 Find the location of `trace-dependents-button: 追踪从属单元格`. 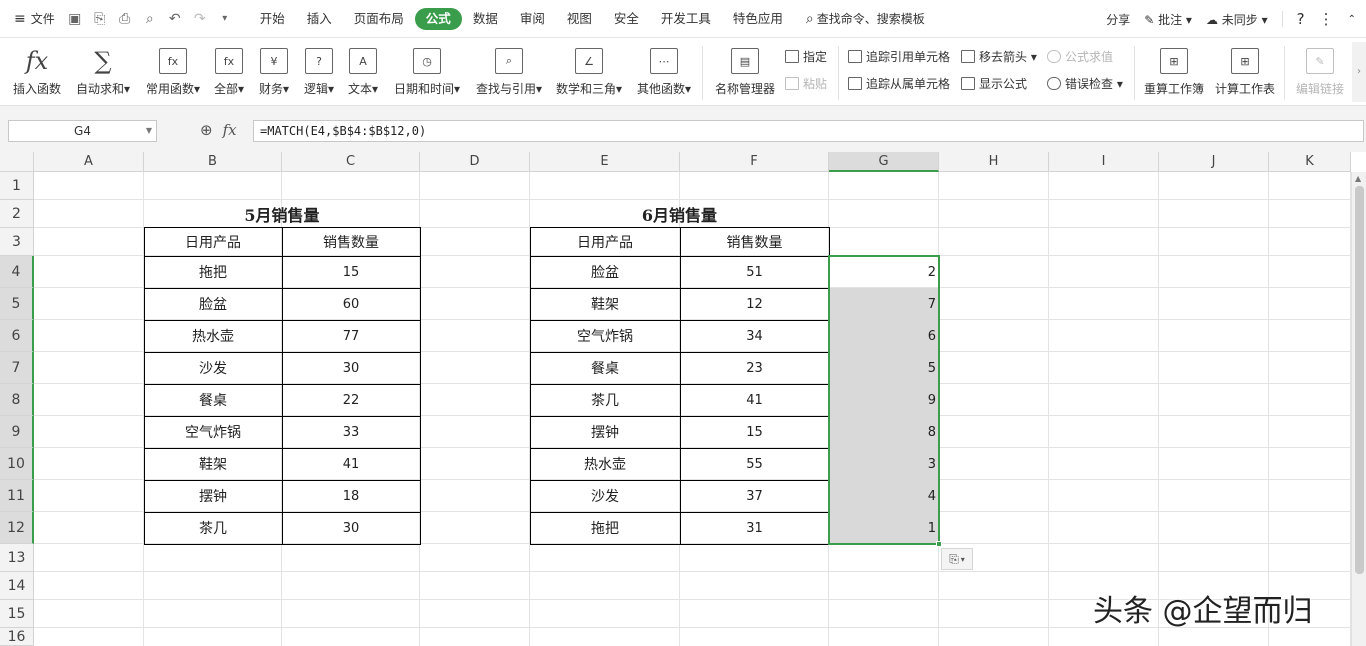

trace-dependents-button: 追踪从属单元格 is located at coordinates (899, 83).